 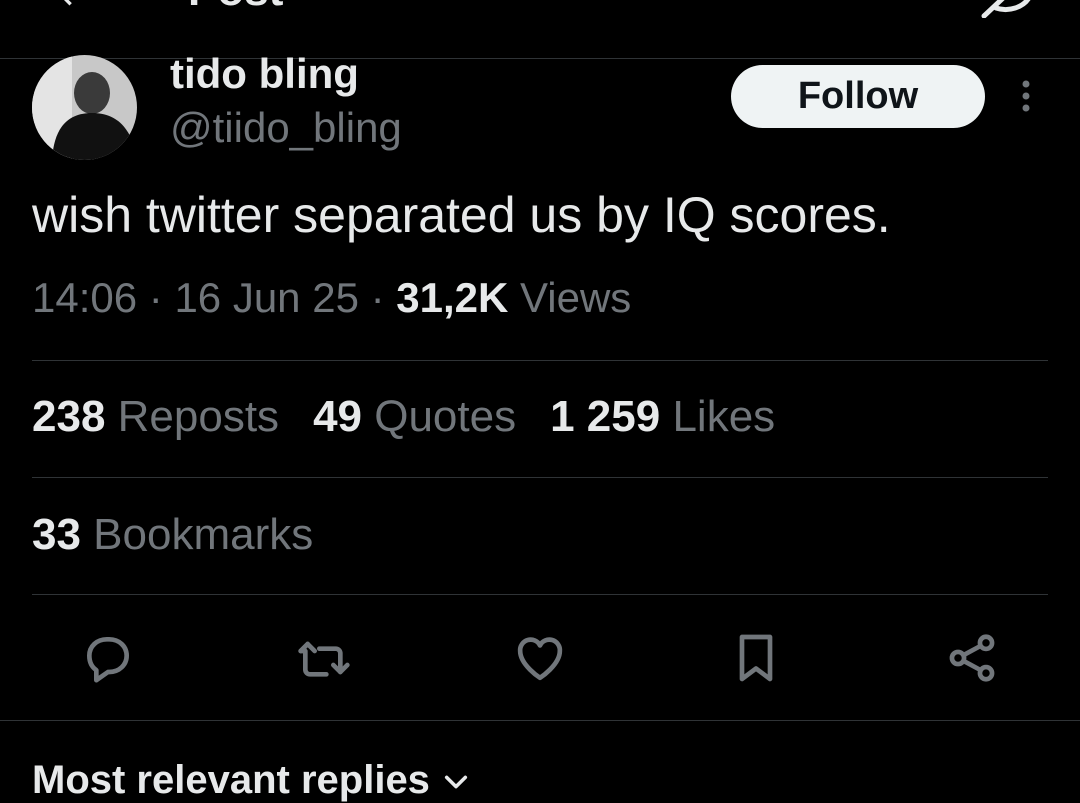 I want to click on bookmark-icon, so click(x=756, y=658).